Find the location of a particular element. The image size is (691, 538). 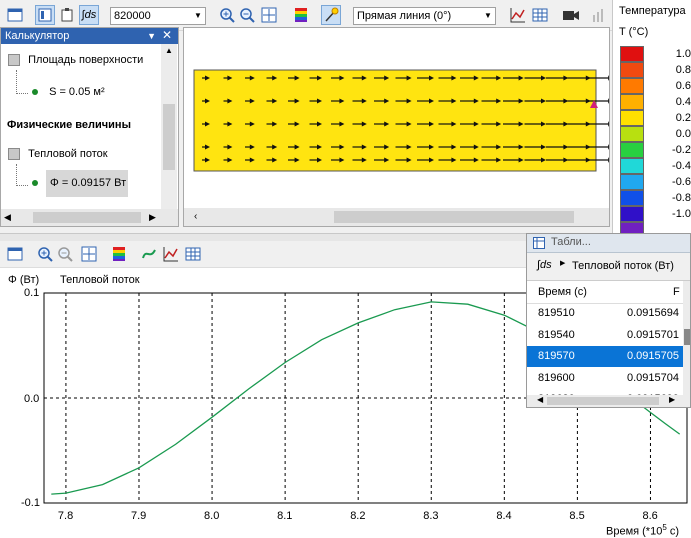

bar-chart-icon is located at coordinates (599, 15).